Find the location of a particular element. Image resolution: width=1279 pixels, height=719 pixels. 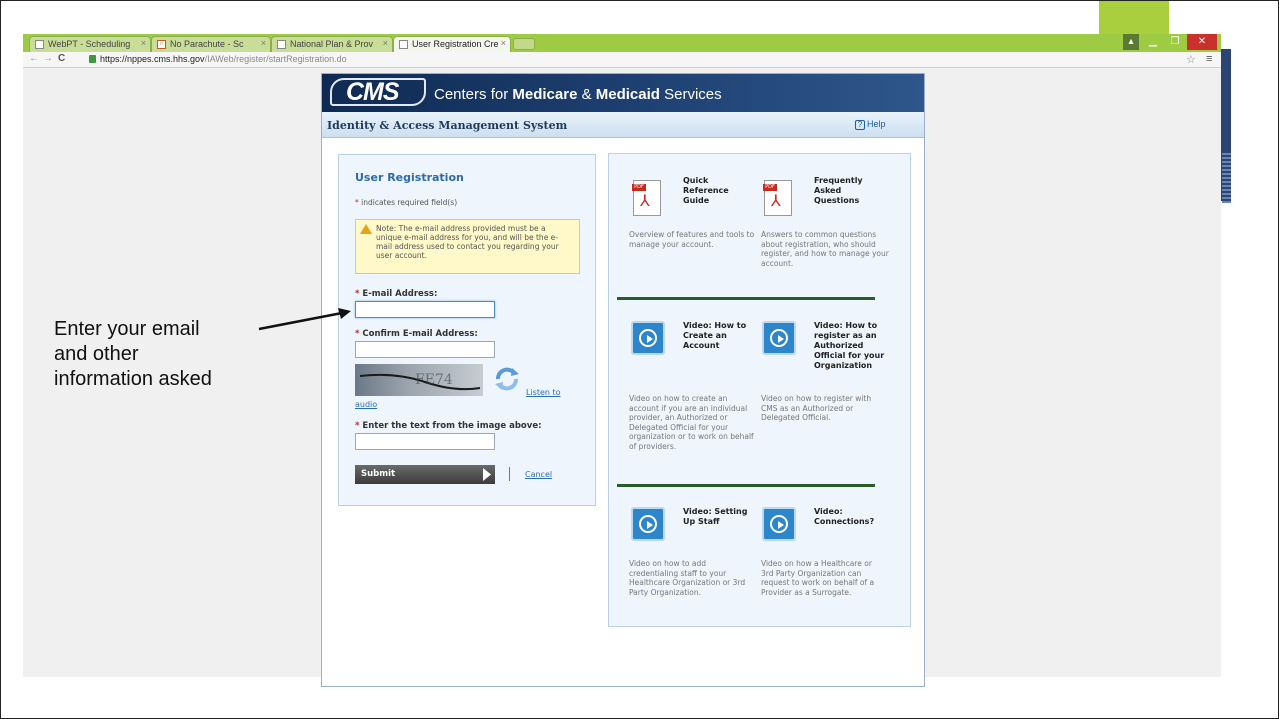

star-icon: ☆ is located at coordinates (1191, 59).